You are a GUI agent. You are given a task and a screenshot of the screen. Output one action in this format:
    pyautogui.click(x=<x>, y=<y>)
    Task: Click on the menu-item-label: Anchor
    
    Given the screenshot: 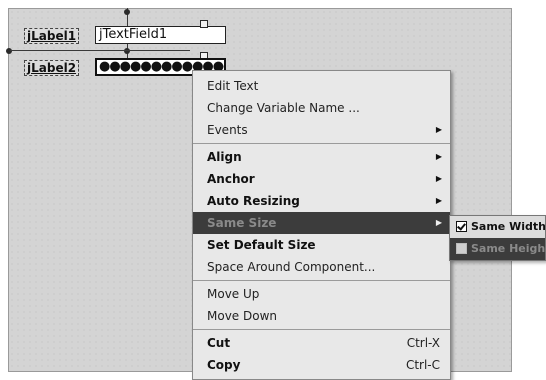 What is the action you would take?
    pyautogui.click(x=231, y=179)
    